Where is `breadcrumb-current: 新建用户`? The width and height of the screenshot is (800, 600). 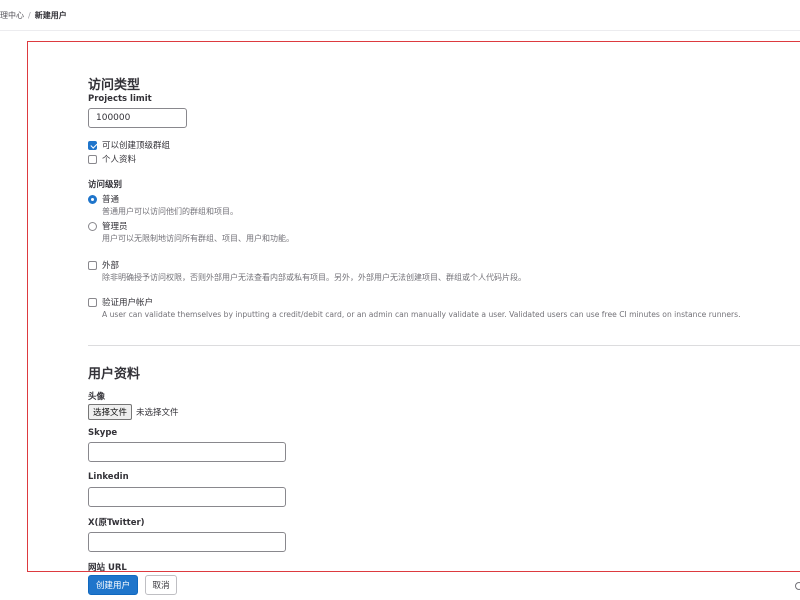
breadcrumb-current: 新建用户 is located at coordinates (50, 15).